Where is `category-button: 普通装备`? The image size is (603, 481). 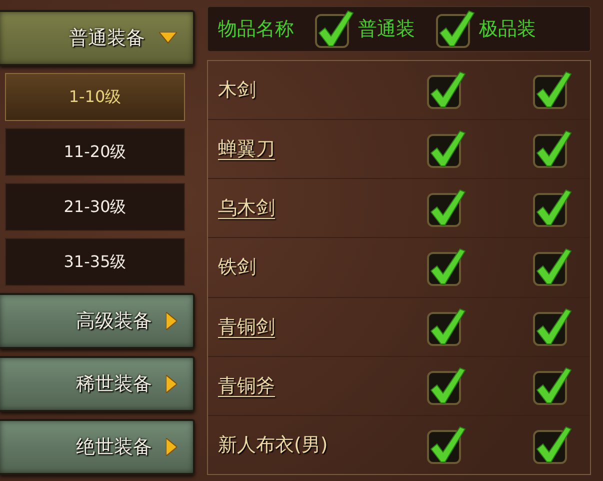 category-button: 普通装备 is located at coordinates (97, 38).